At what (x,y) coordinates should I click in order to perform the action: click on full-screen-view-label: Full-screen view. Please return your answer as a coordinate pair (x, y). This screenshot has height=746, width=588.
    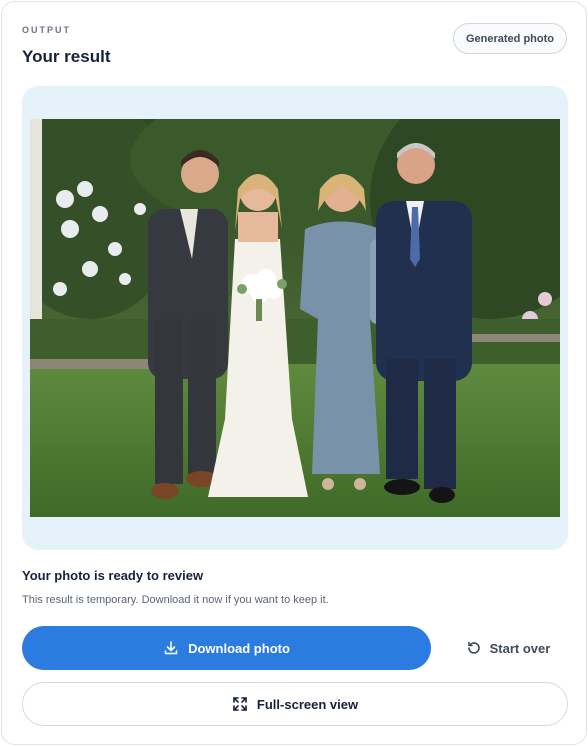
    Looking at the image, I should click on (307, 704).